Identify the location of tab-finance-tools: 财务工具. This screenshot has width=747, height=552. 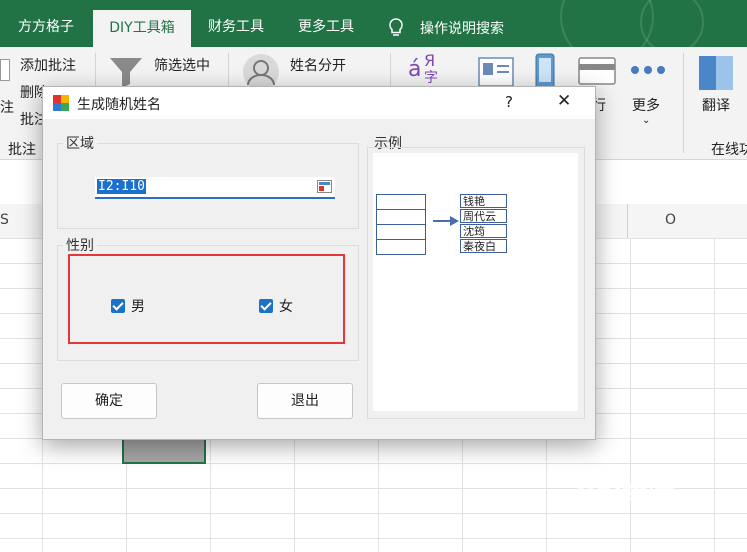
(236, 29).